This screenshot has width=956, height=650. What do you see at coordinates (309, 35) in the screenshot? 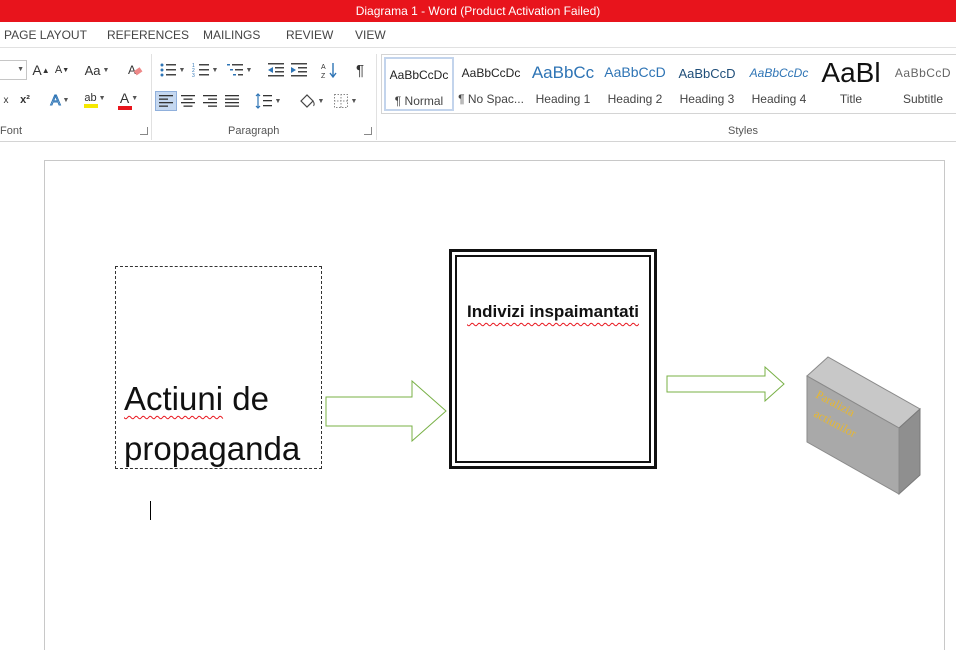
I see `tab-review: REVIEW` at bounding box center [309, 35].